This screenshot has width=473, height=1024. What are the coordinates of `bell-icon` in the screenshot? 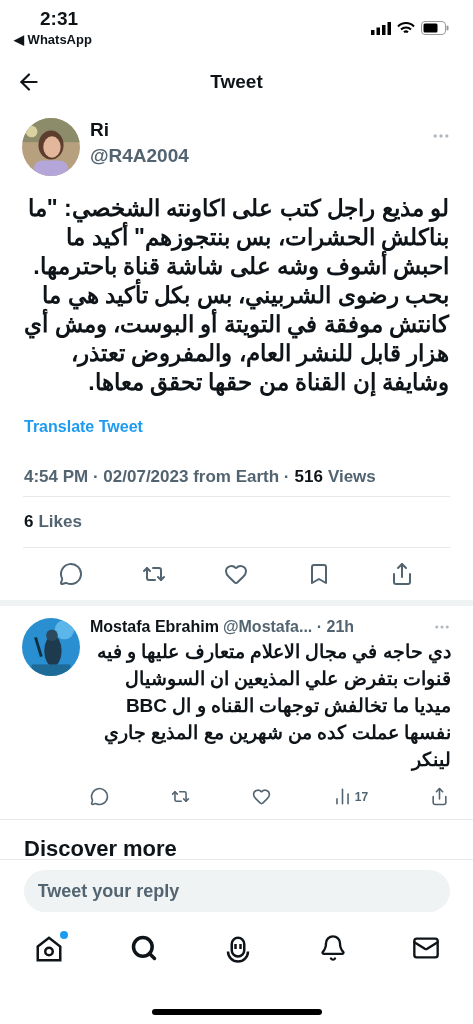 It's located at (332, 948).